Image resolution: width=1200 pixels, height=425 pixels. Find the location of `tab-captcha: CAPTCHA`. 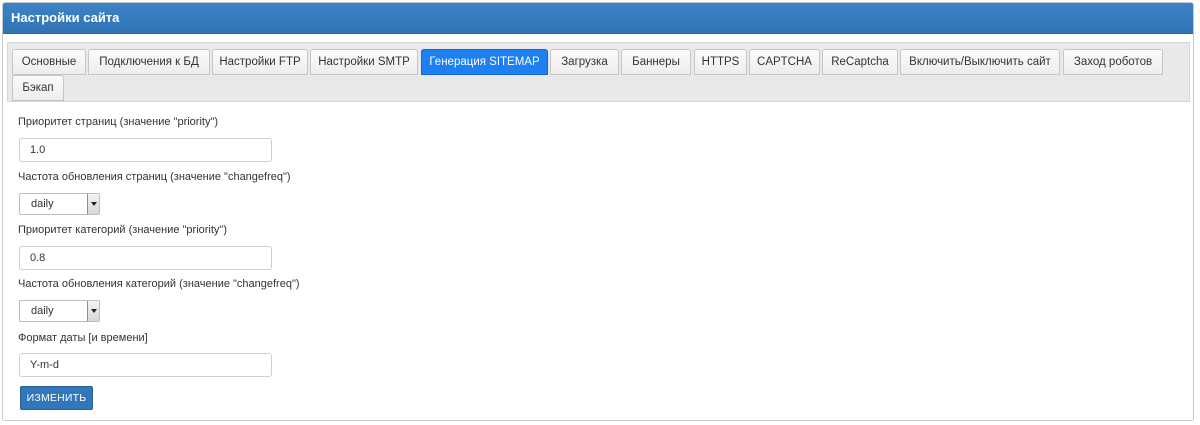

tab-captcha: CAPTCHA is located at coordinates (784, 62).